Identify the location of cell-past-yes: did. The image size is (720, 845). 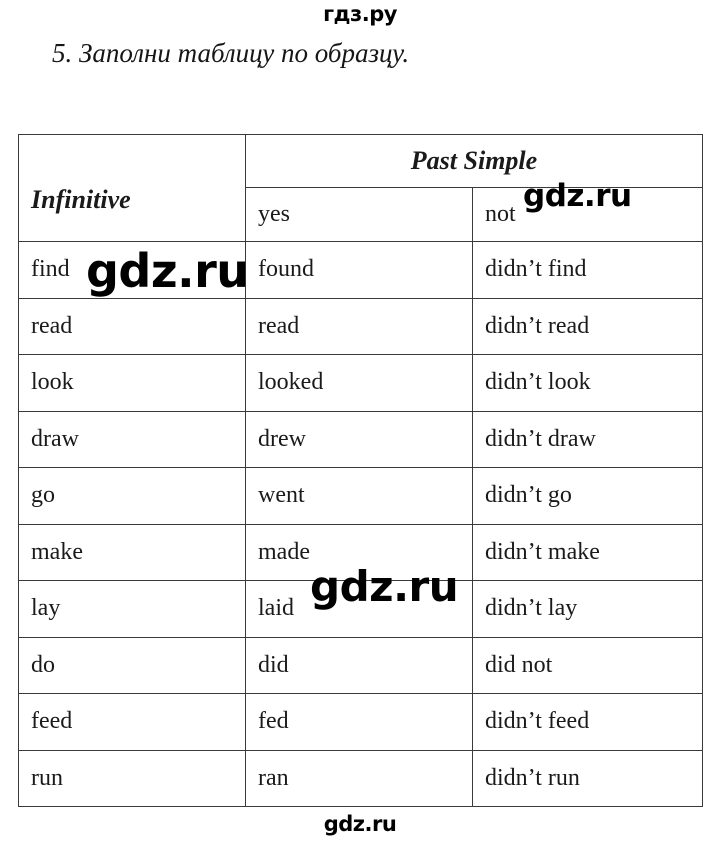
(359, 665).